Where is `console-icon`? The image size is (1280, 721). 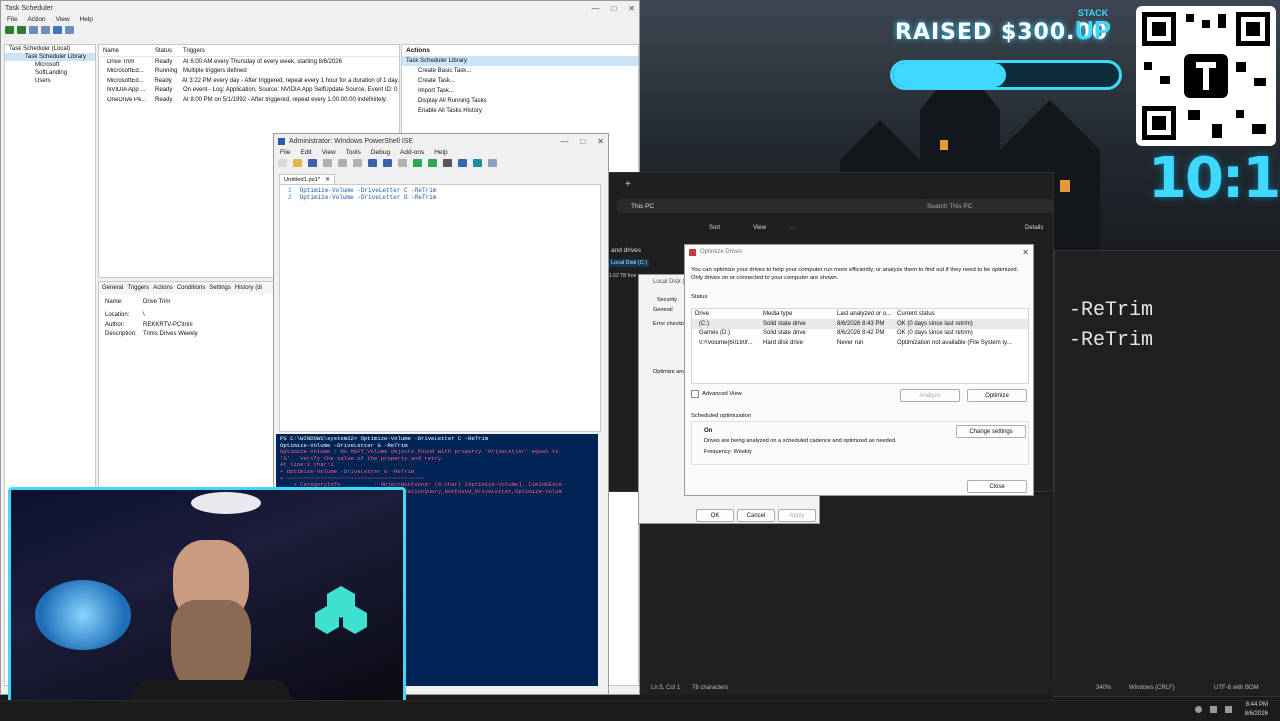
console-icon is located at coordinates (477, 163).